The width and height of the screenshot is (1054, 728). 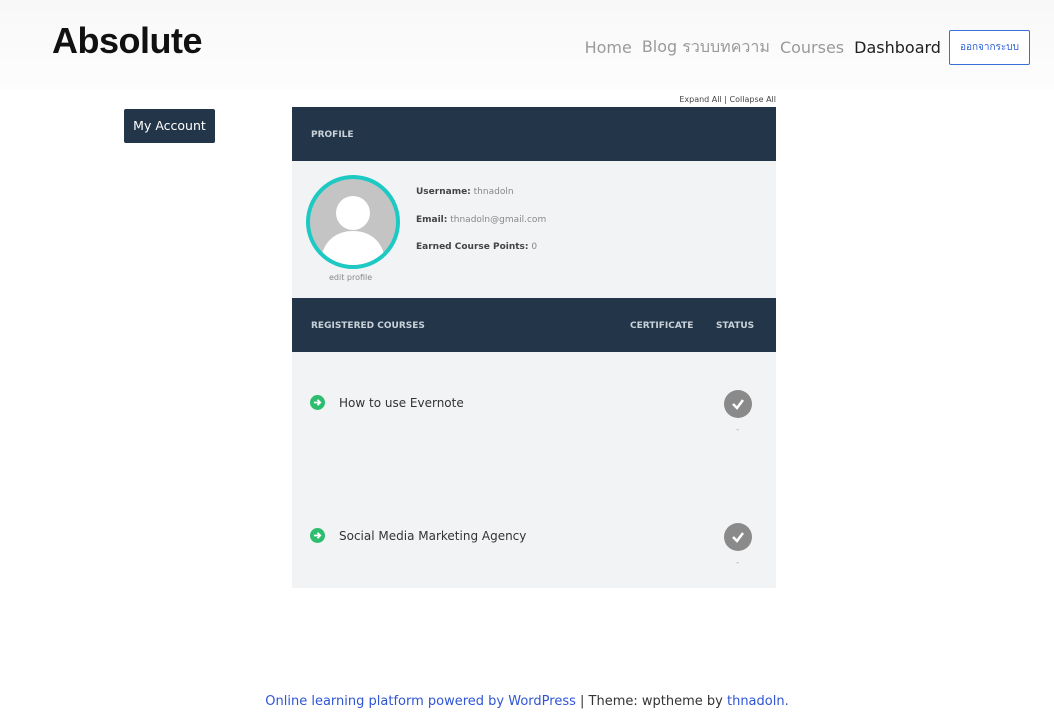 What do you see at coordinates (812, 47) in the screenshot?
I see `nav-courses: Courses` at bounding box center [812, 47].